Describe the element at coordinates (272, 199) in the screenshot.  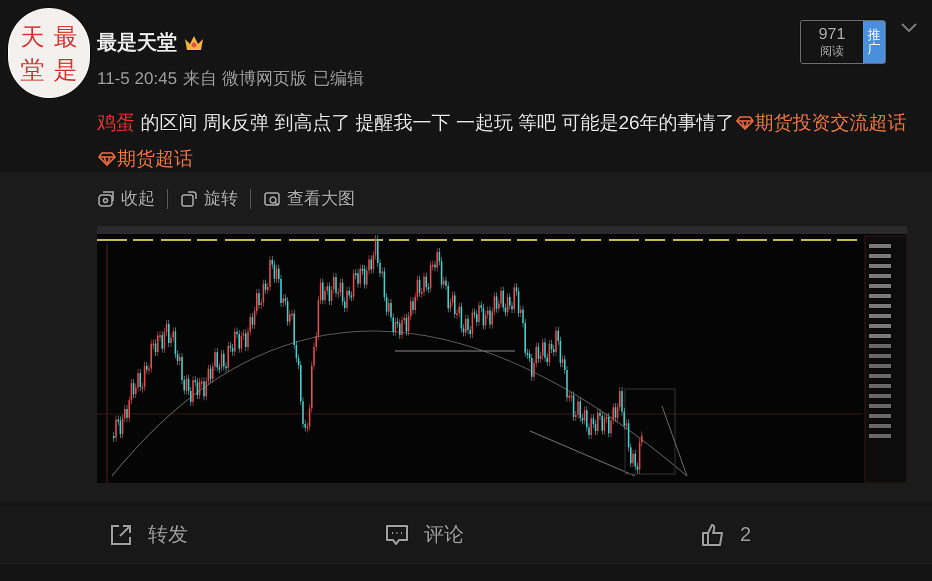
I see `image-view-icon` at that location.